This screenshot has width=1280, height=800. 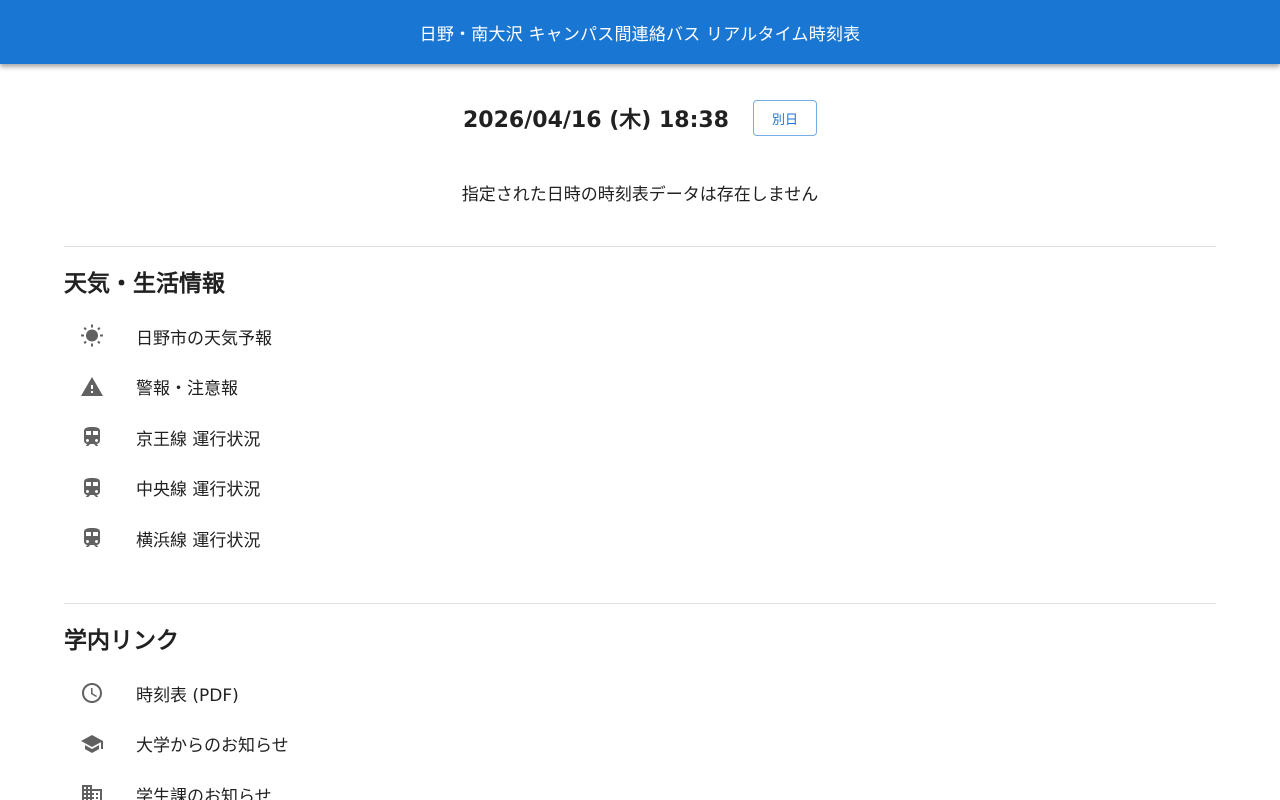 I want to click on app-title: 日野・南大沢 キャンパス間連絡バス リアルタイム時刻表, so click(x=640, y=34).